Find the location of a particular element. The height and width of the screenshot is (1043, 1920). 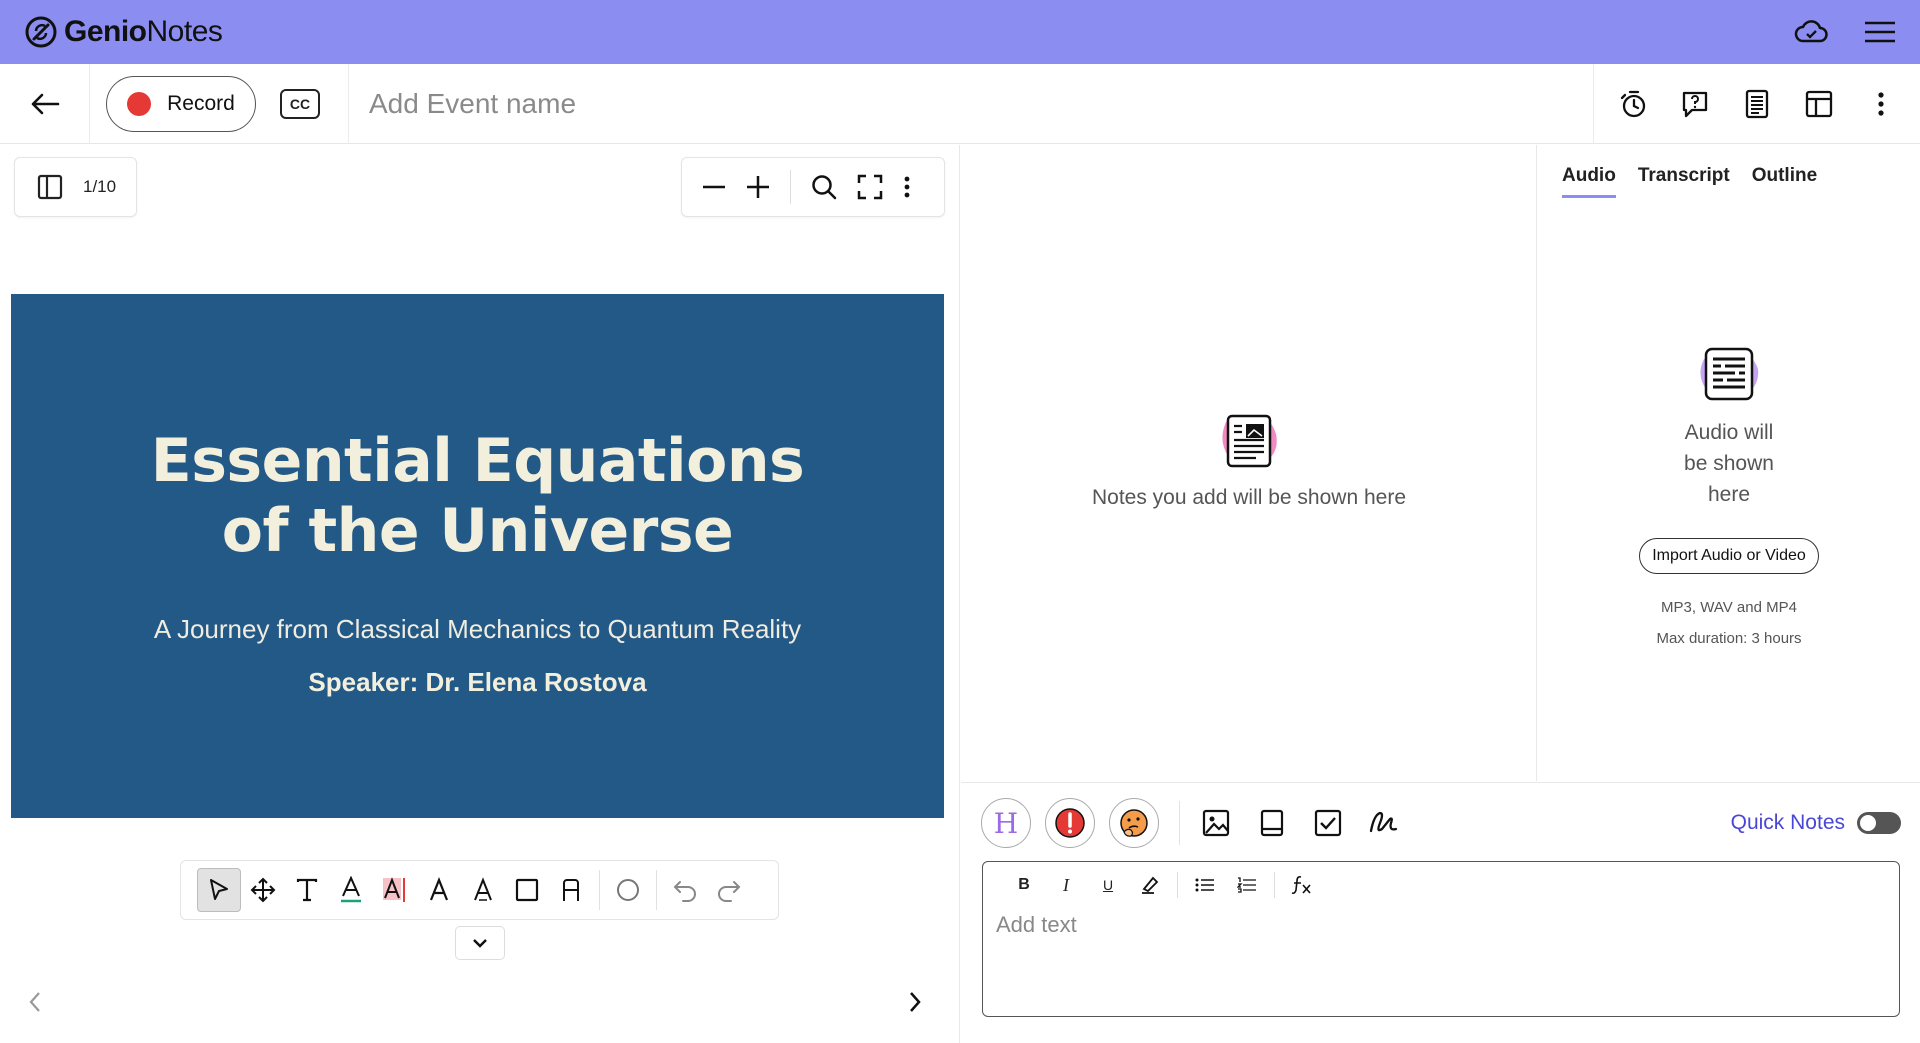

media-tabs: Audio Transcript Outline is located at coordinates (1689, 181).